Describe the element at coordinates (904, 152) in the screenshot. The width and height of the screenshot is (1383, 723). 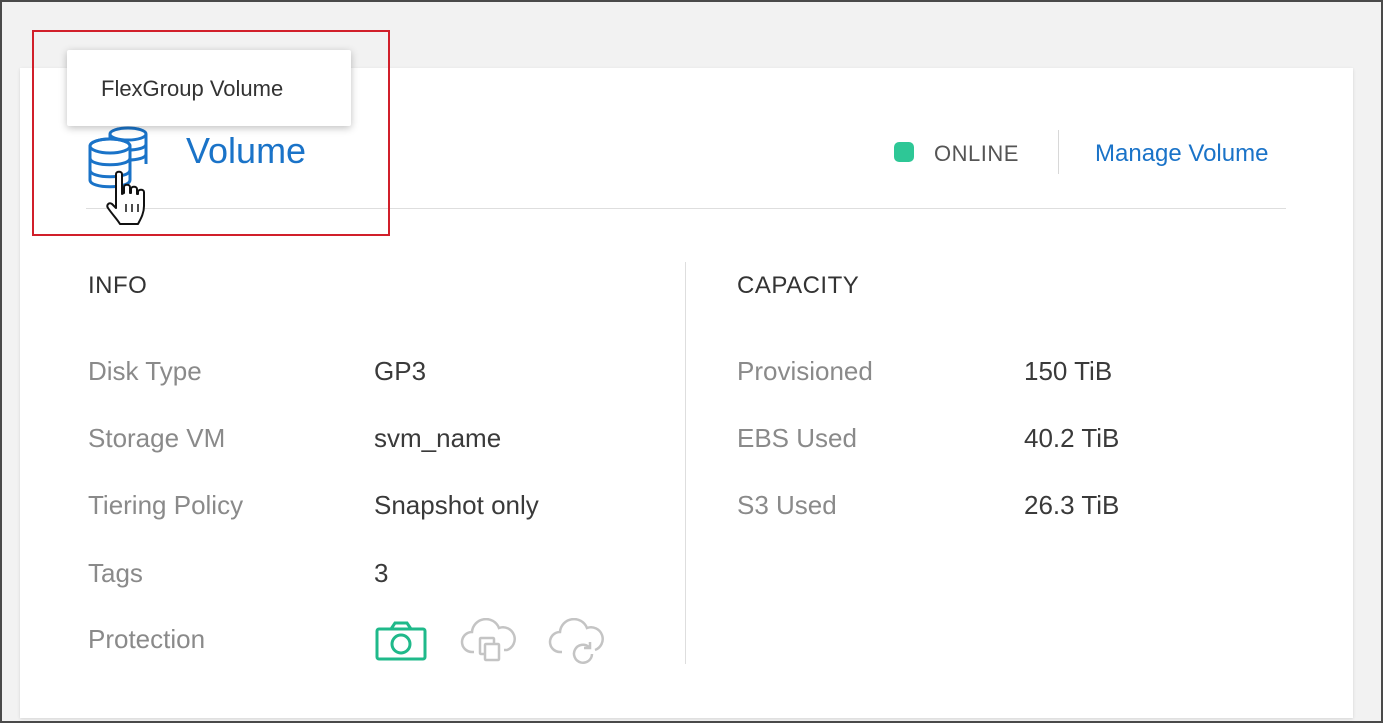
I see `online-status-indicator` at that location.